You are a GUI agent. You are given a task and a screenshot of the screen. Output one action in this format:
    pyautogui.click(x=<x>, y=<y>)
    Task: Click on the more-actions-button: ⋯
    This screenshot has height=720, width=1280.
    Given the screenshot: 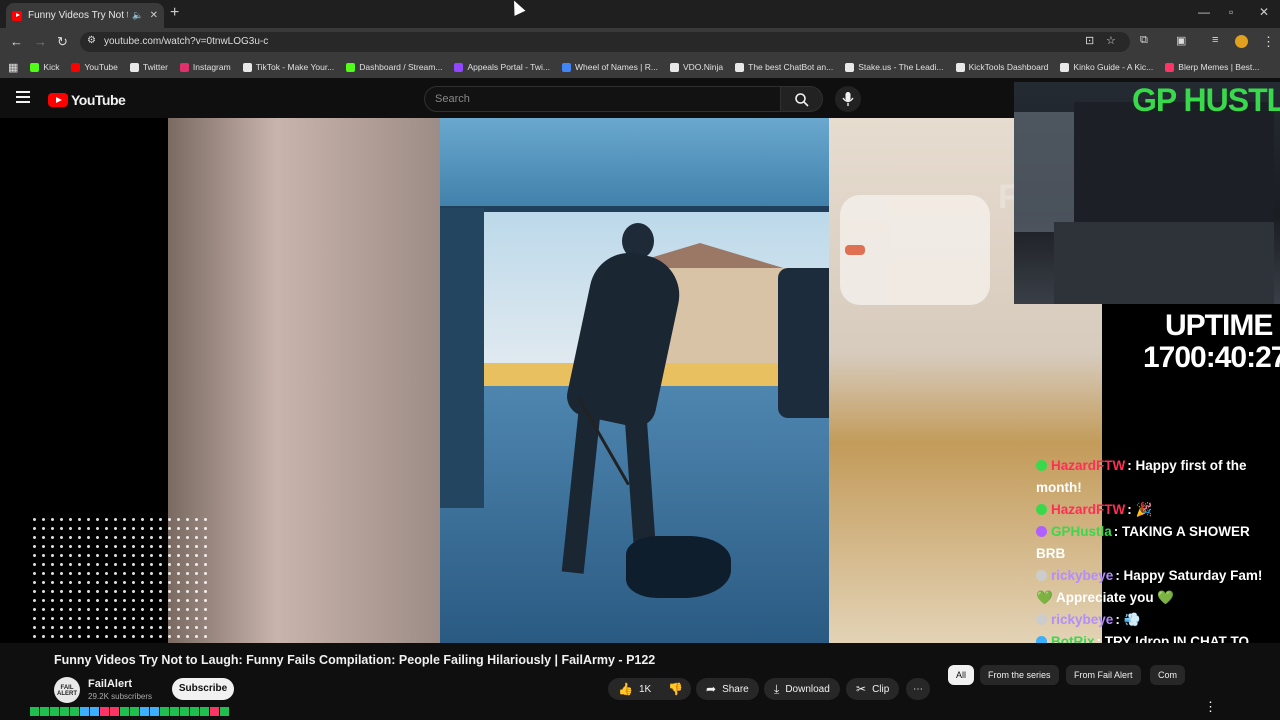 What is the action you would take?
    pyautogui.click(x=918, y=689)
    